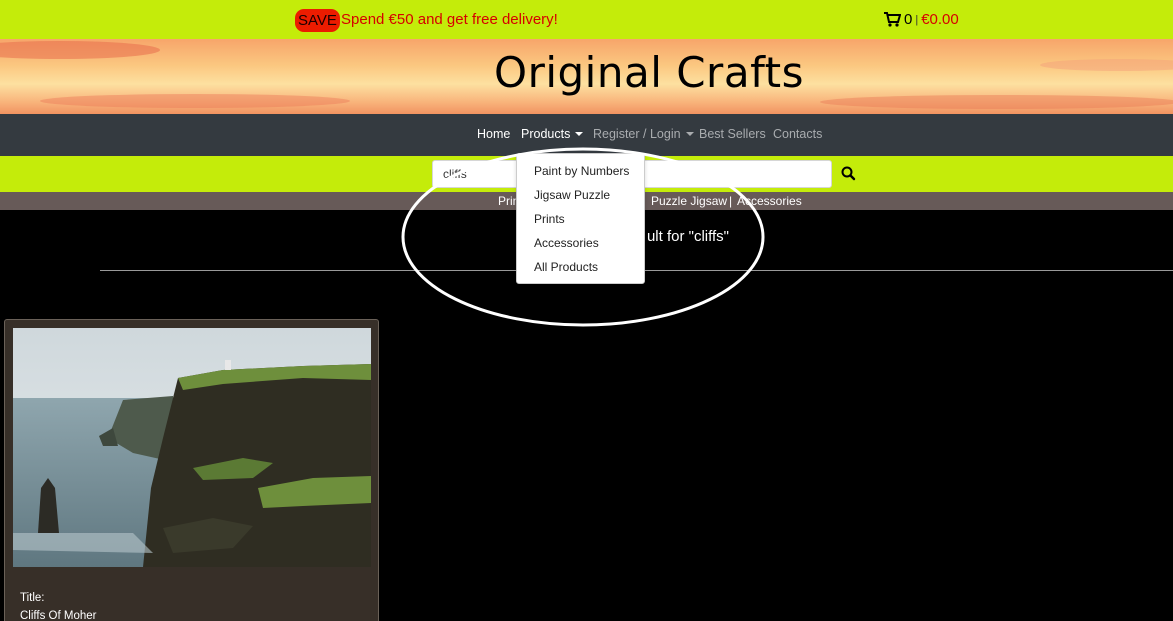 The image size is (1173, 621). I want to click on cart-count: 0, so click(908, 19).